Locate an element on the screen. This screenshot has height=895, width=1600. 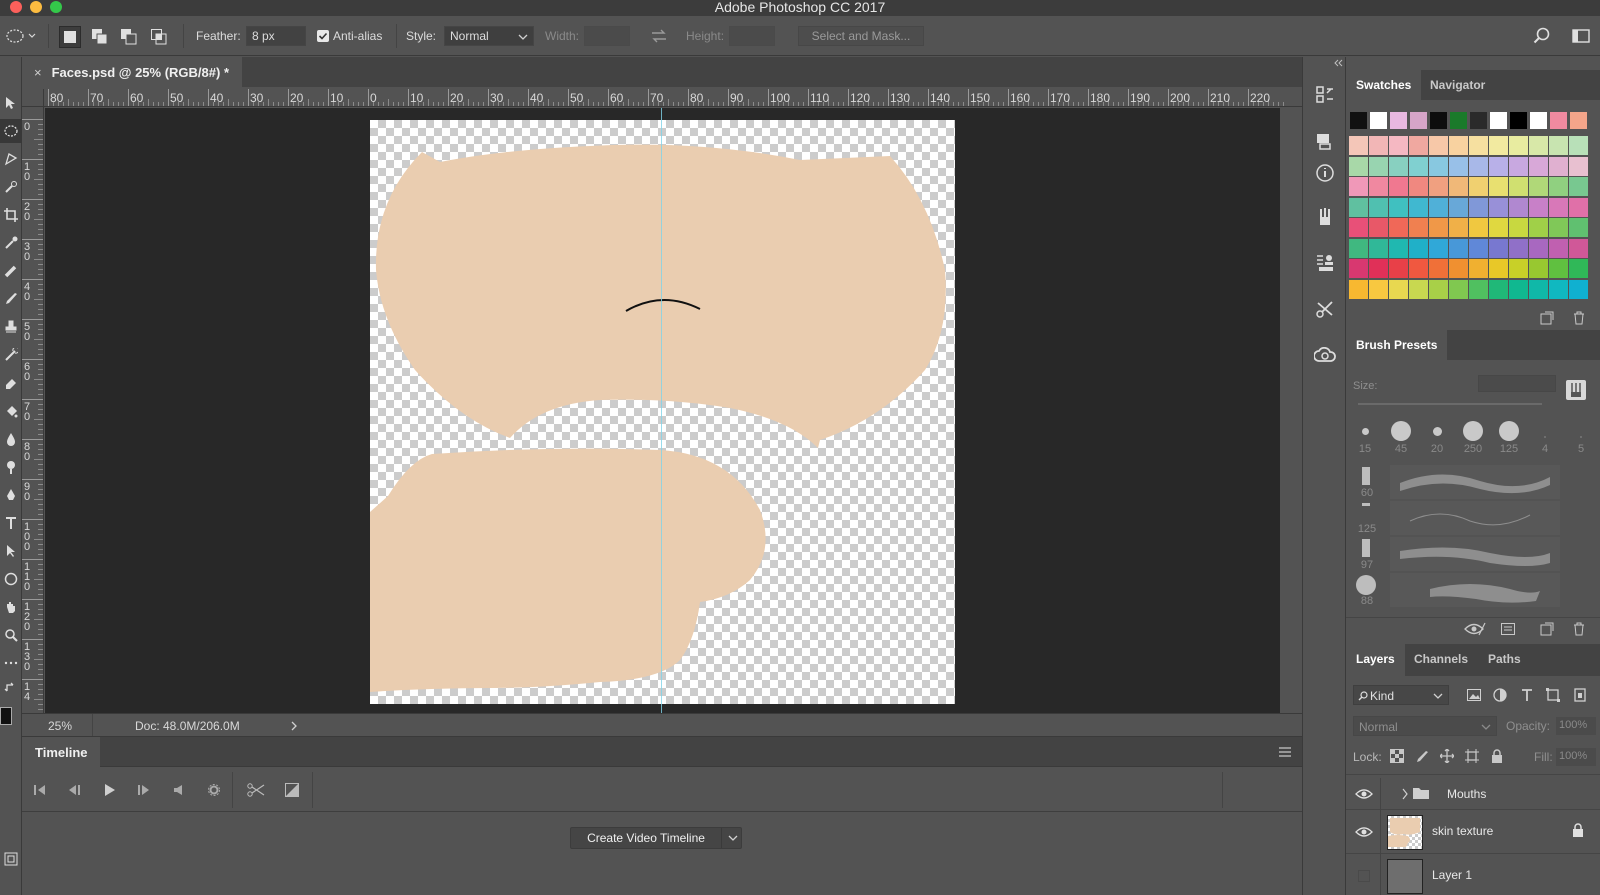
new-selection-button is located at coordinates (70, 37).